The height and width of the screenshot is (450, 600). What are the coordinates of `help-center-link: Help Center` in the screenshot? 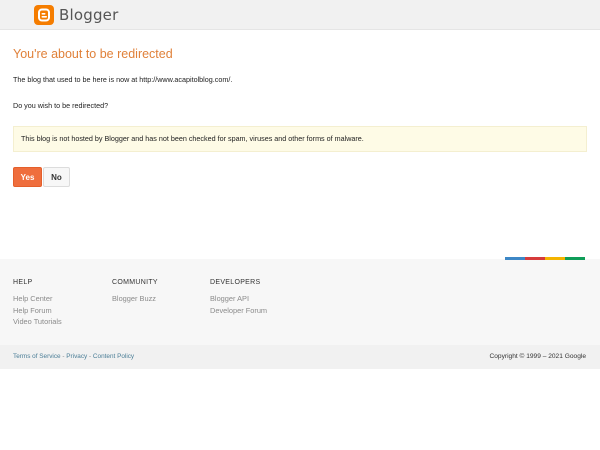 It's located at (37, 299).